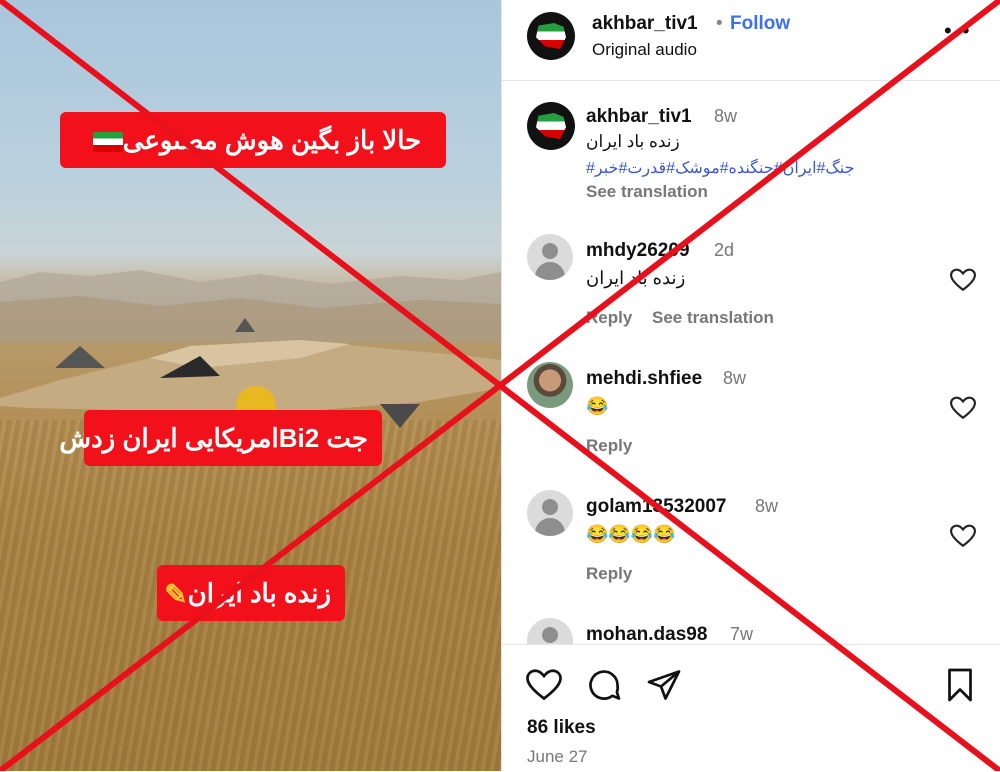  What do you see at coordinates (664, 685) in the screenshot?
I see `share-send-icon` at bounding box center [664, 685].